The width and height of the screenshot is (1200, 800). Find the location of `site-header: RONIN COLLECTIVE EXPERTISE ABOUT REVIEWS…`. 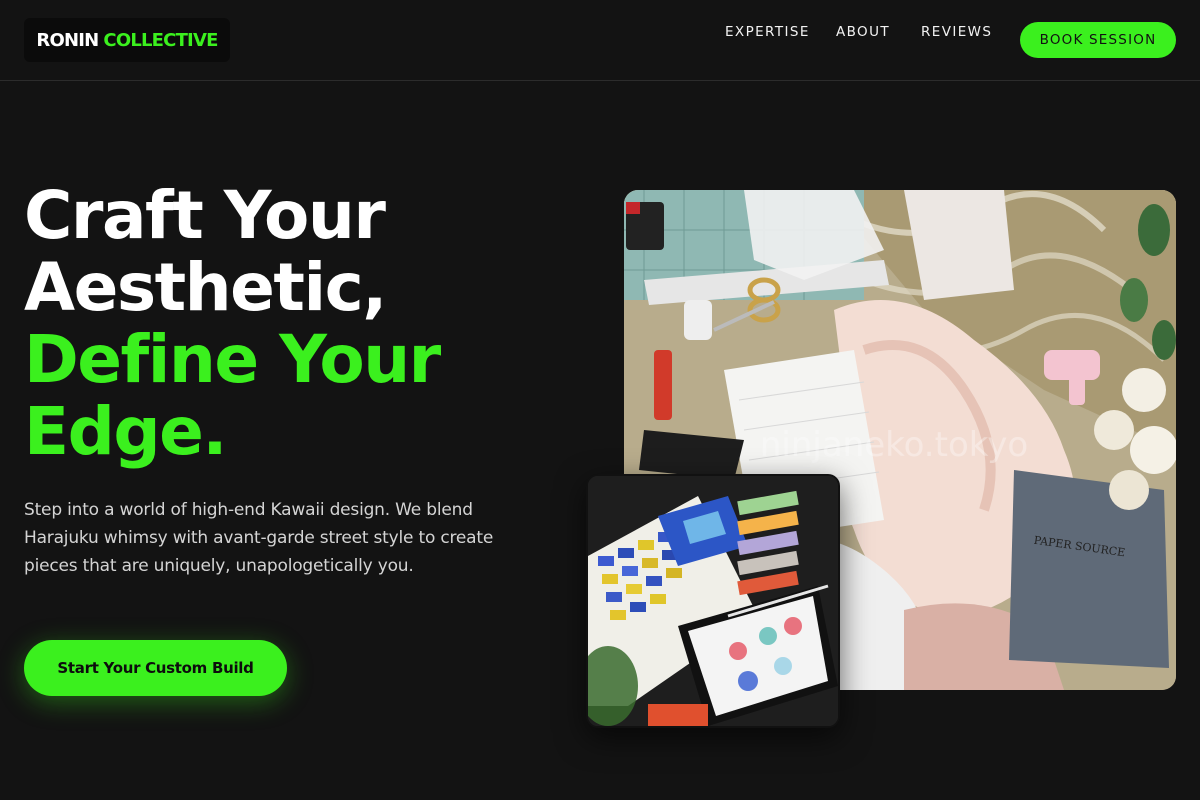

site-header: RONIN COLLECTIVE EXPERTISE ABOUT REVIEWS… is located at coordinates (600, 40).